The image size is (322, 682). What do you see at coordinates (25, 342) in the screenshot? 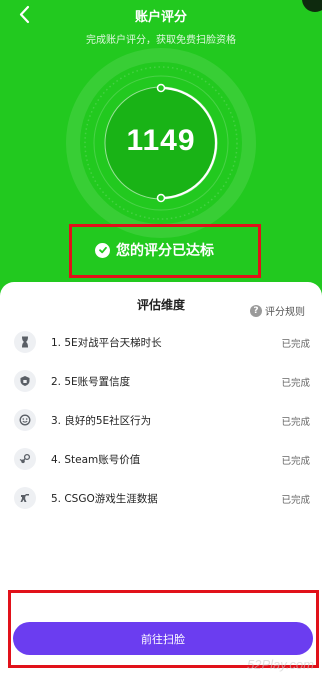
I see `hourglass-icon` at bounding box center [25, 342].